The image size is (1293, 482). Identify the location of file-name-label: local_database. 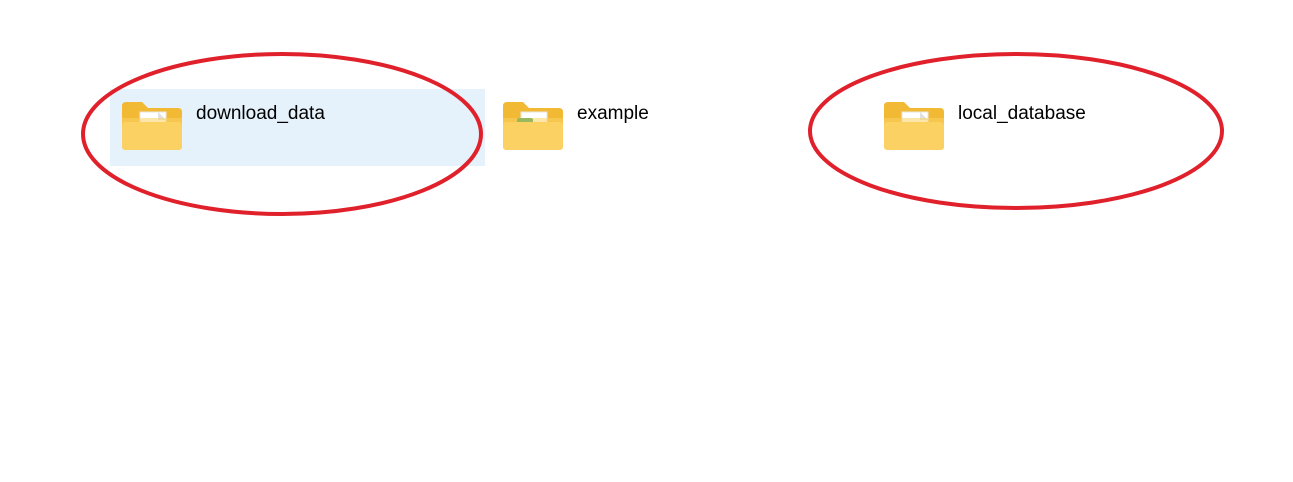
(1022, 113).